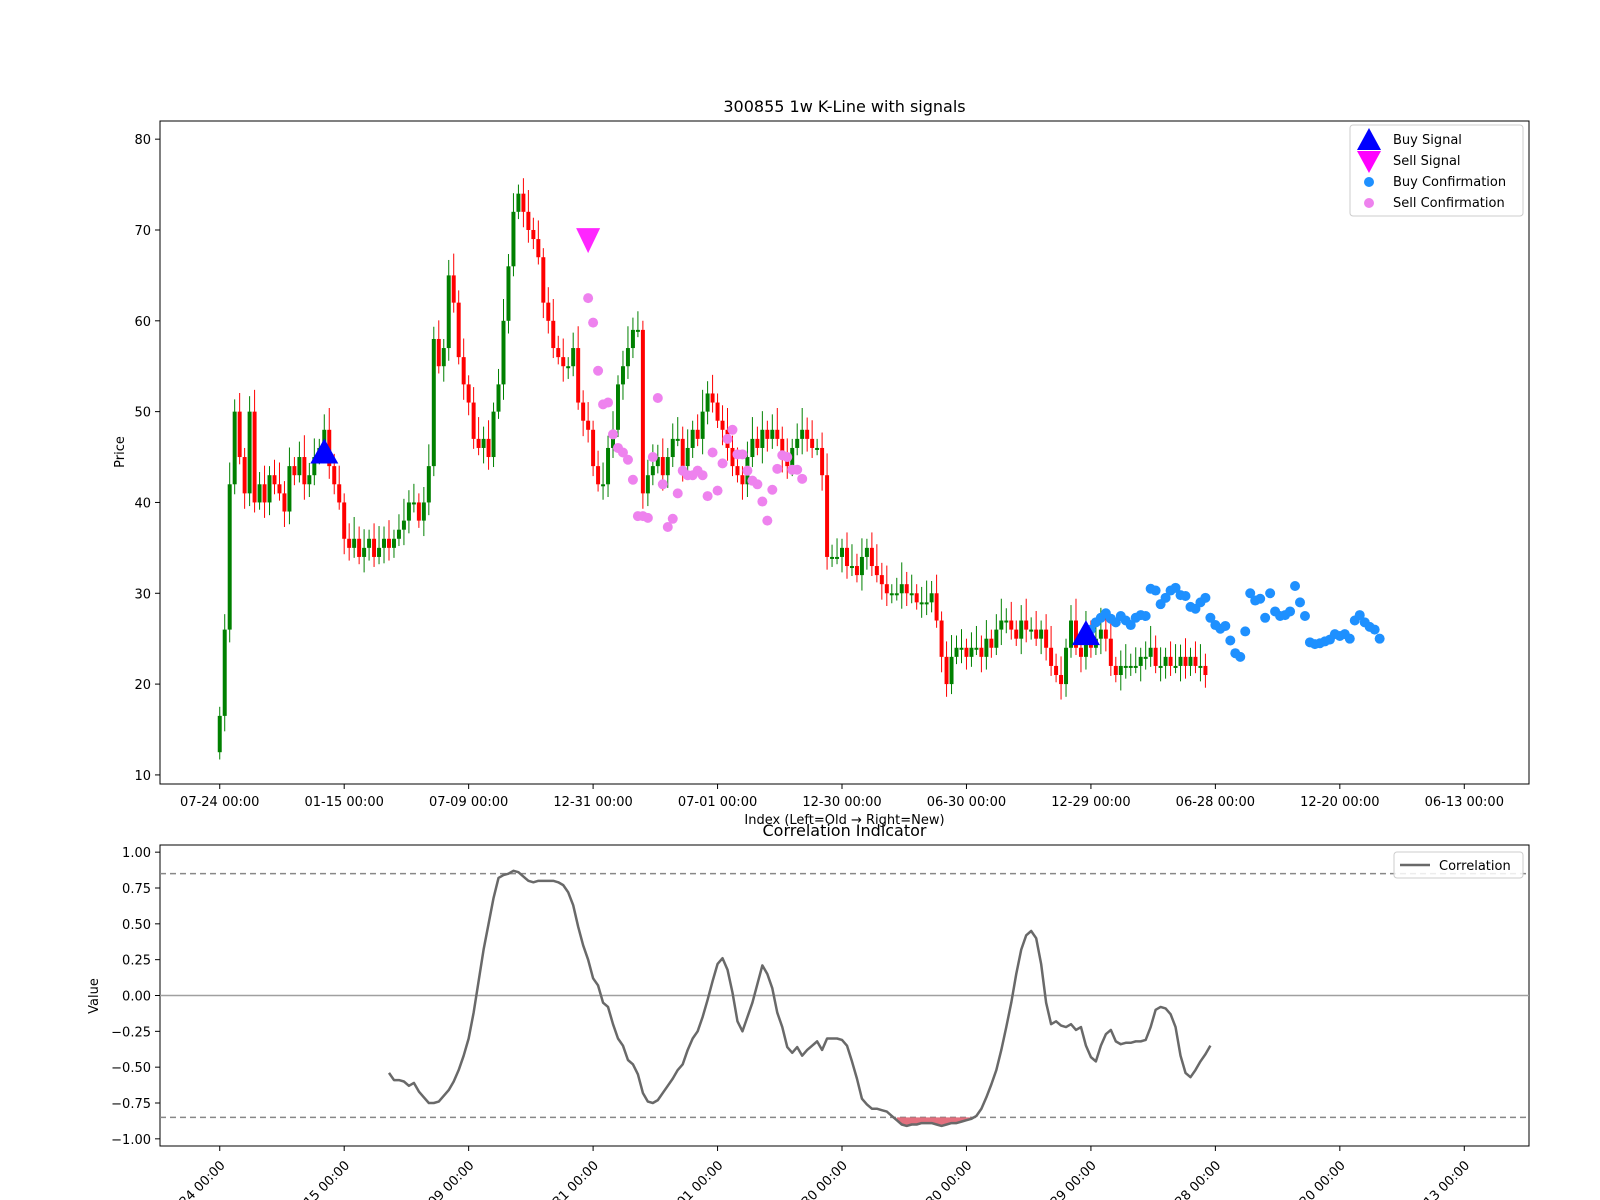 Image resolution: width=1600 pixels, height=1200 pixels. I want to click on correlation-y-tick-label: 0.50, so click(136, 925).